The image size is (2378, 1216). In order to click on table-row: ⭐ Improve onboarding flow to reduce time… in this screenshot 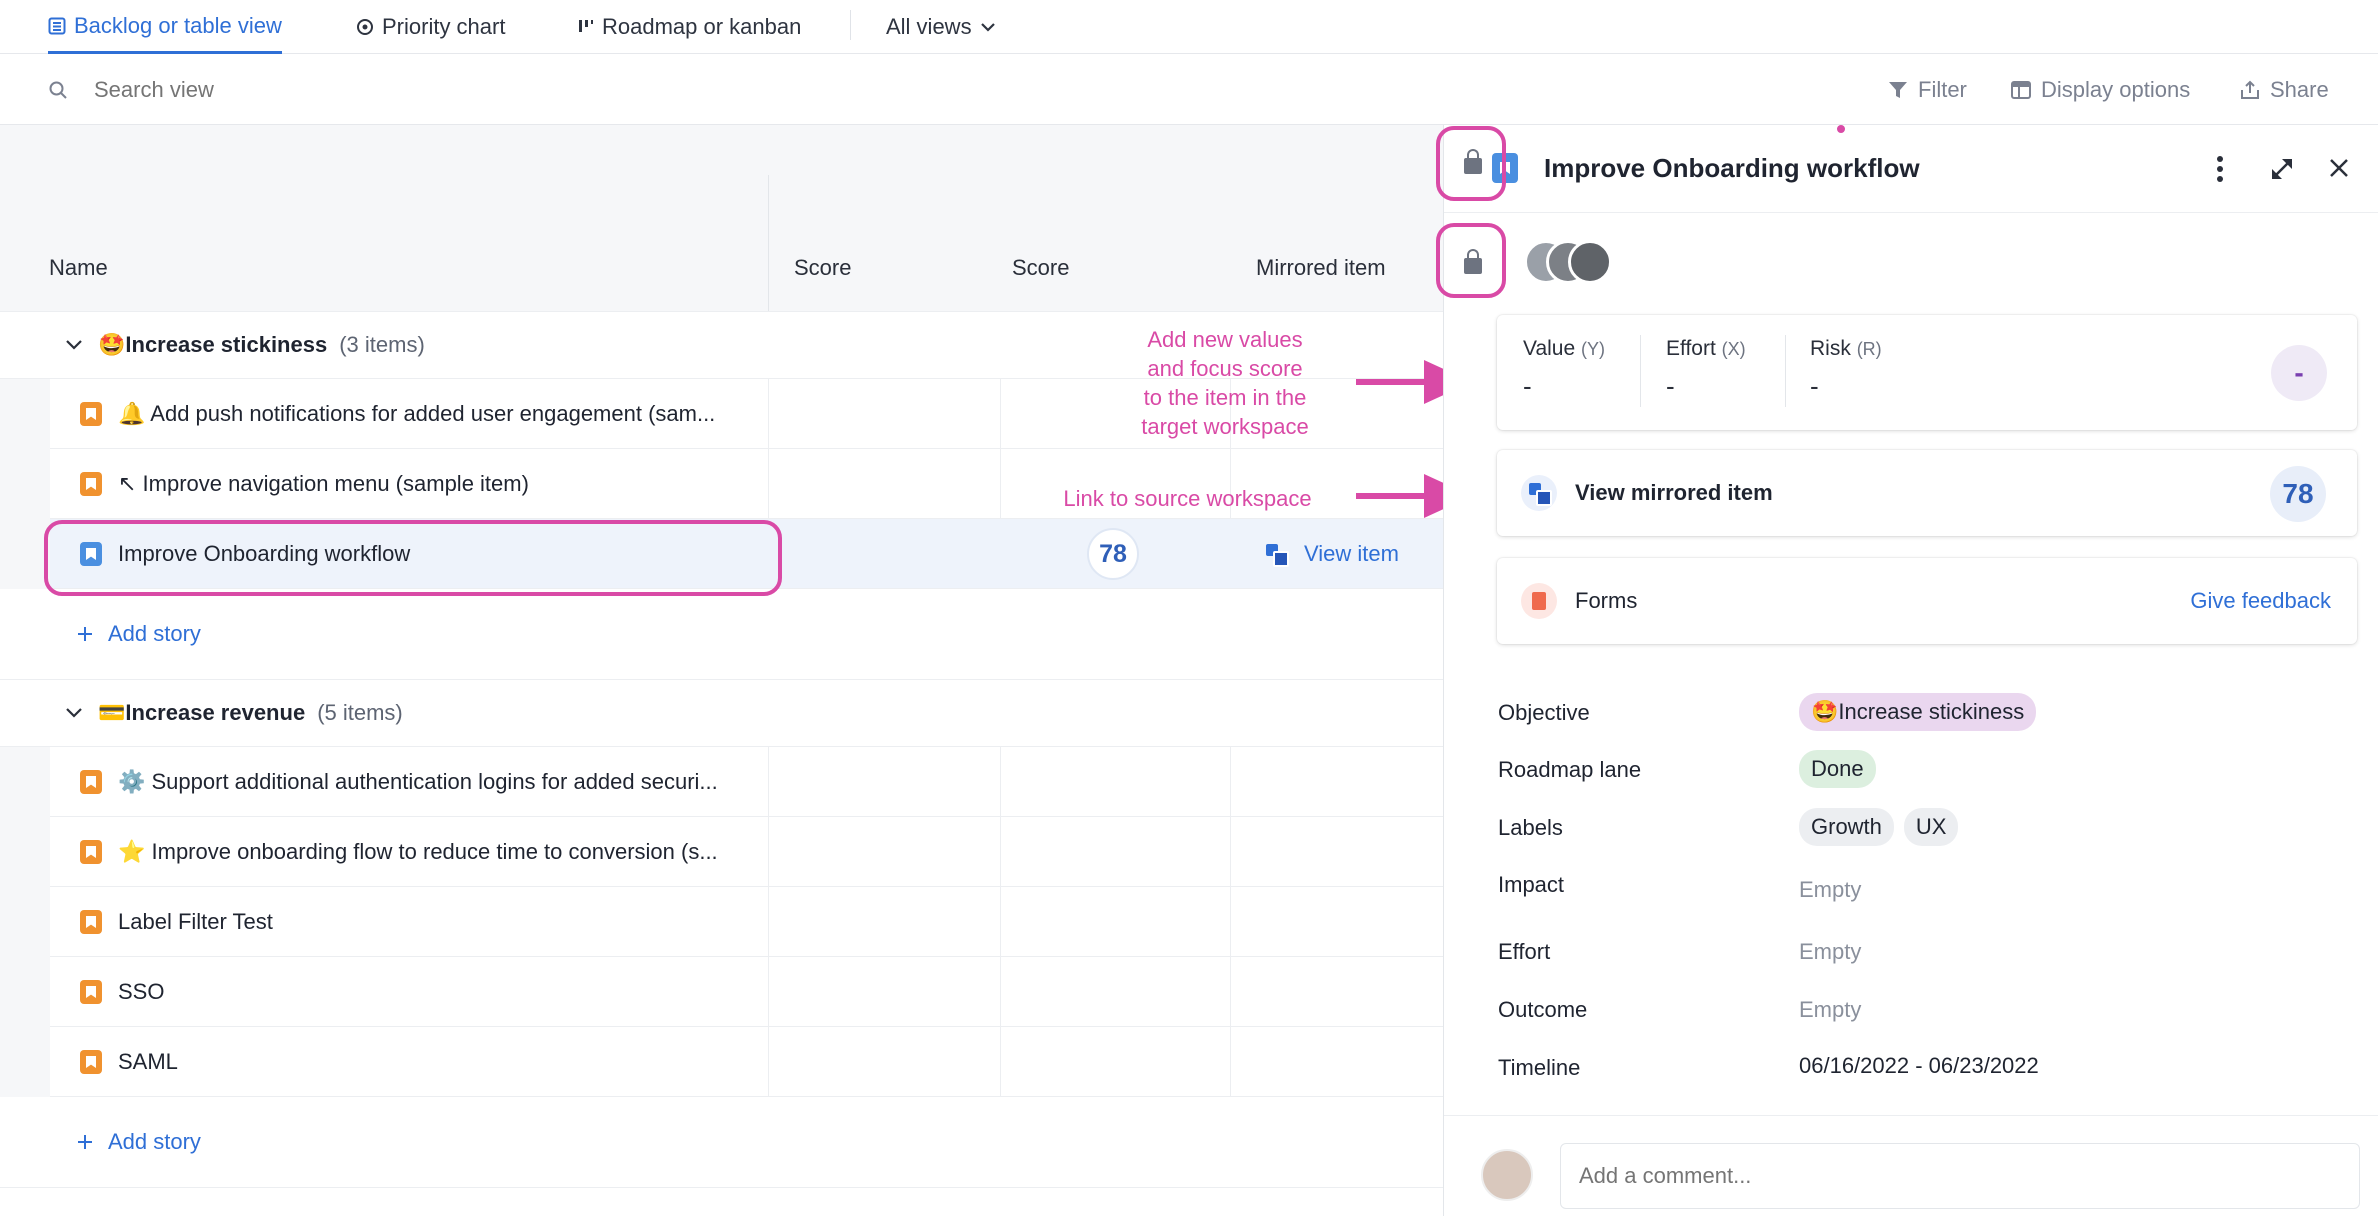, I will do `click(746, 852)`.